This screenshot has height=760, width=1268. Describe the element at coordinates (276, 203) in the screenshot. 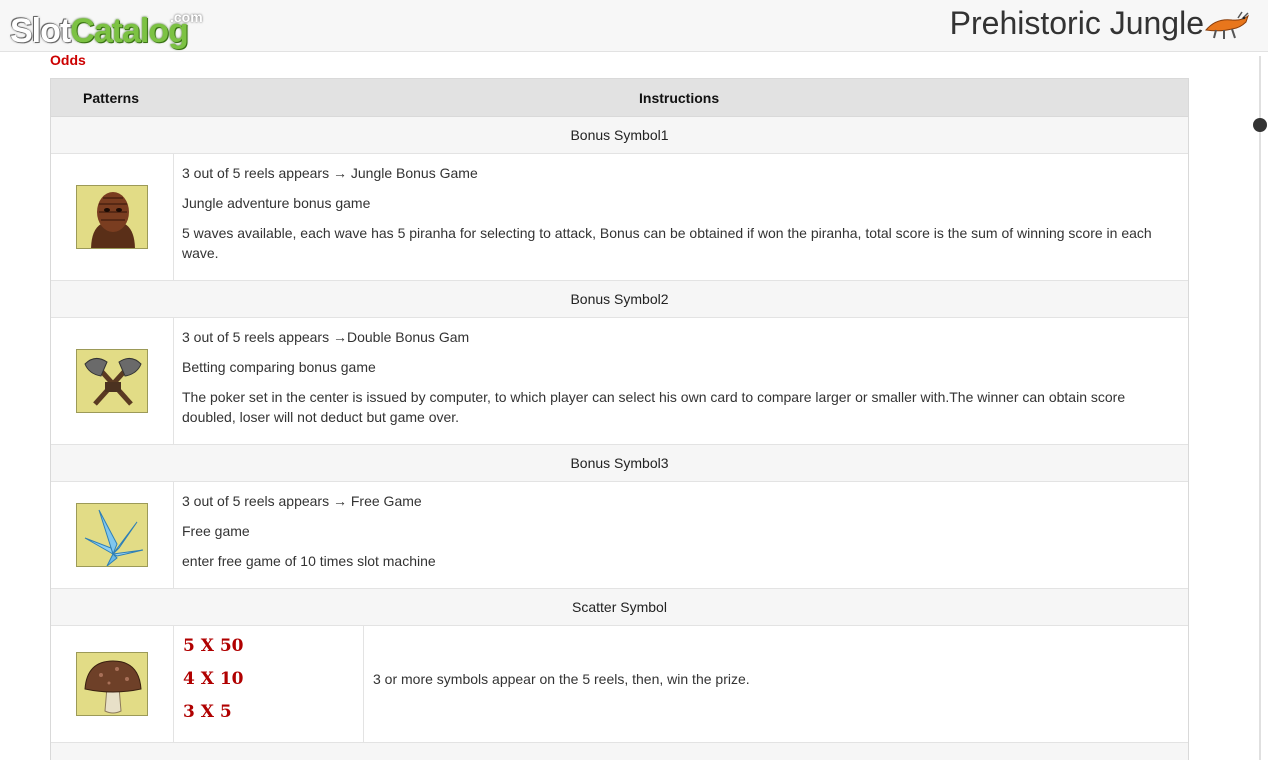

I see `instruction-line: Jungle adventure bonus game` at that location.